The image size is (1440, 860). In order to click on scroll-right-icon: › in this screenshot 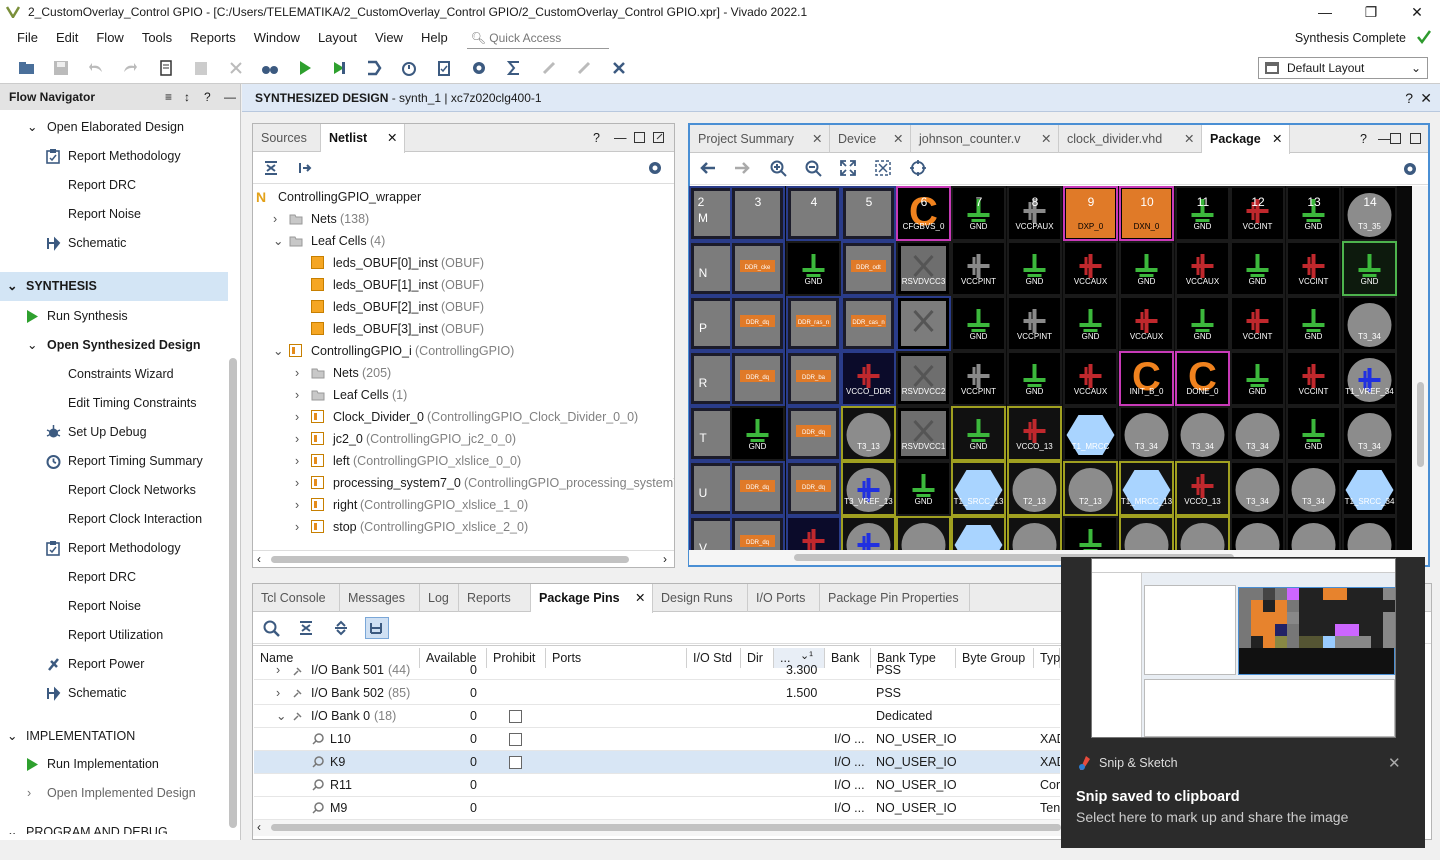, I will do `click(665, 559)`.